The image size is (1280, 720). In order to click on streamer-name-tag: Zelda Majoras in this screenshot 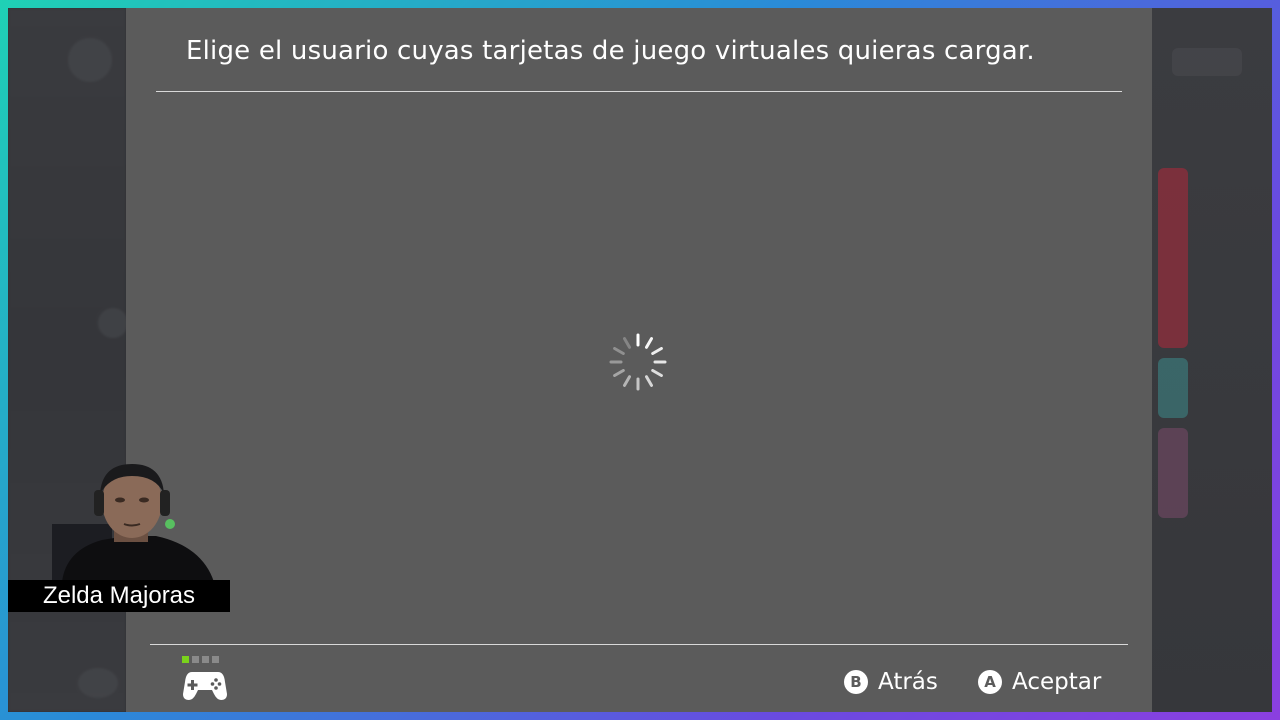, I will do `click(119, 596)`.